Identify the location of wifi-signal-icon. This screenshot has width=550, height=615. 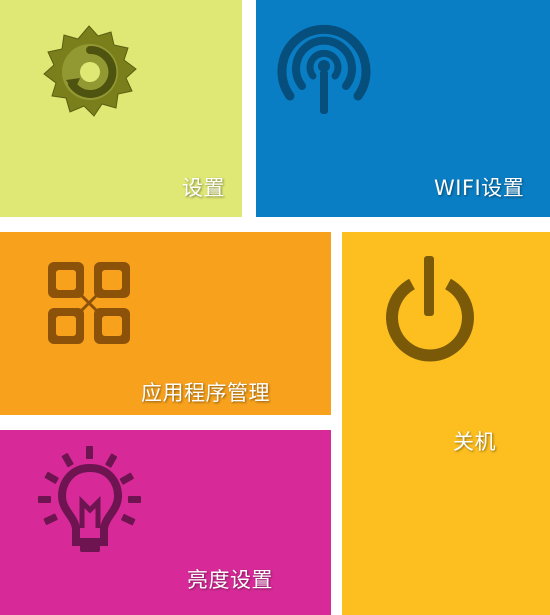
(324, 69).